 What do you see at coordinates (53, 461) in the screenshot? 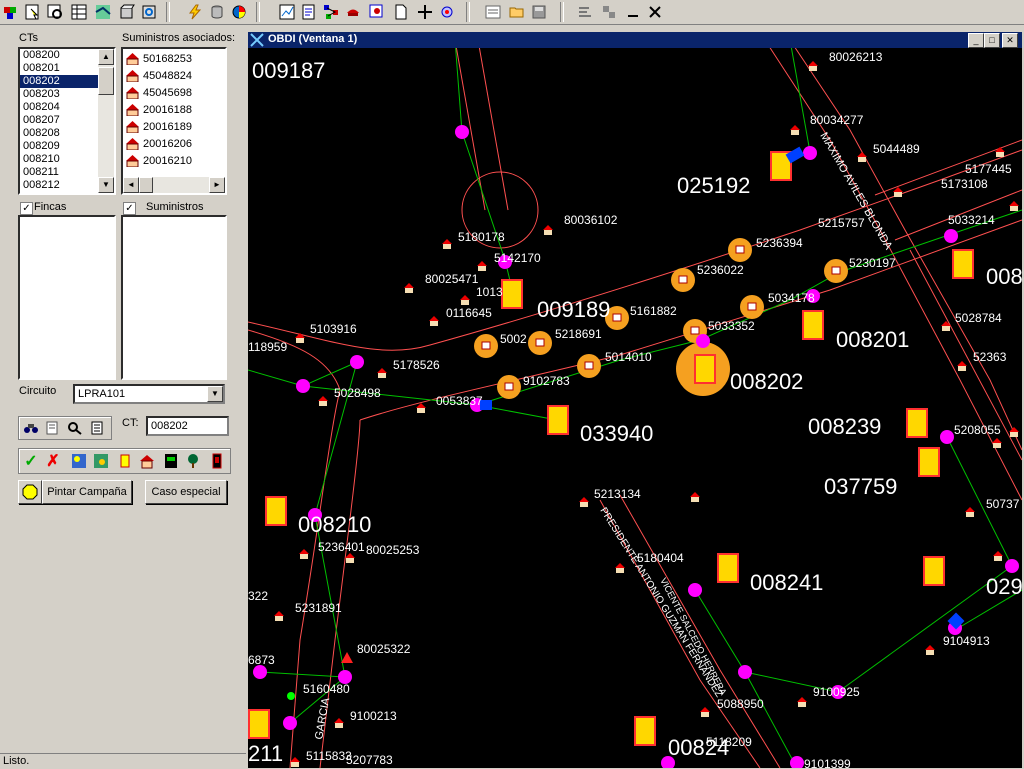
I see `cancel-icon: ✗` at bounding box center [53, 461].